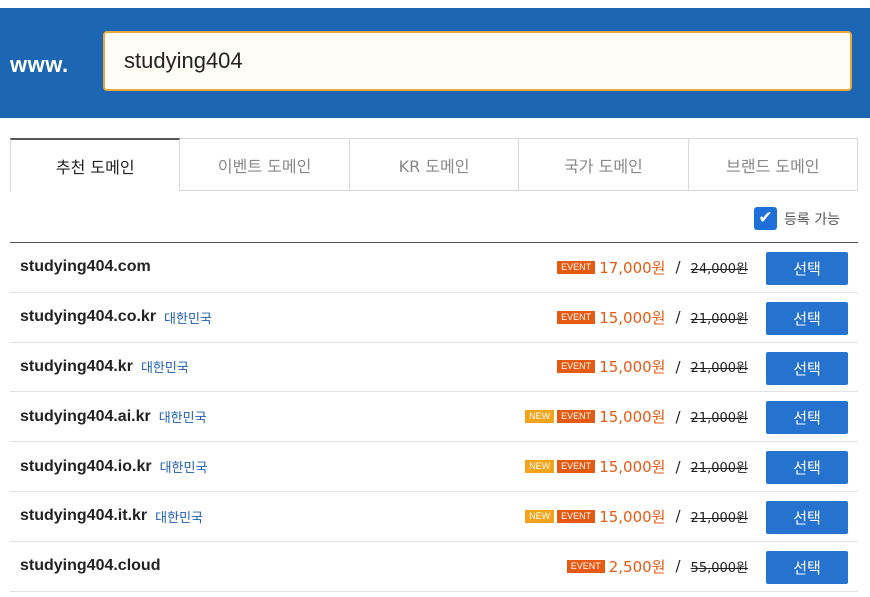 The width and height of the screenshot is (870, 597). What do you see at coordinates (773, 164) in the screenshot?
I see `tab-brand: 브랜드 도메인` at bounding box center [773, 164].